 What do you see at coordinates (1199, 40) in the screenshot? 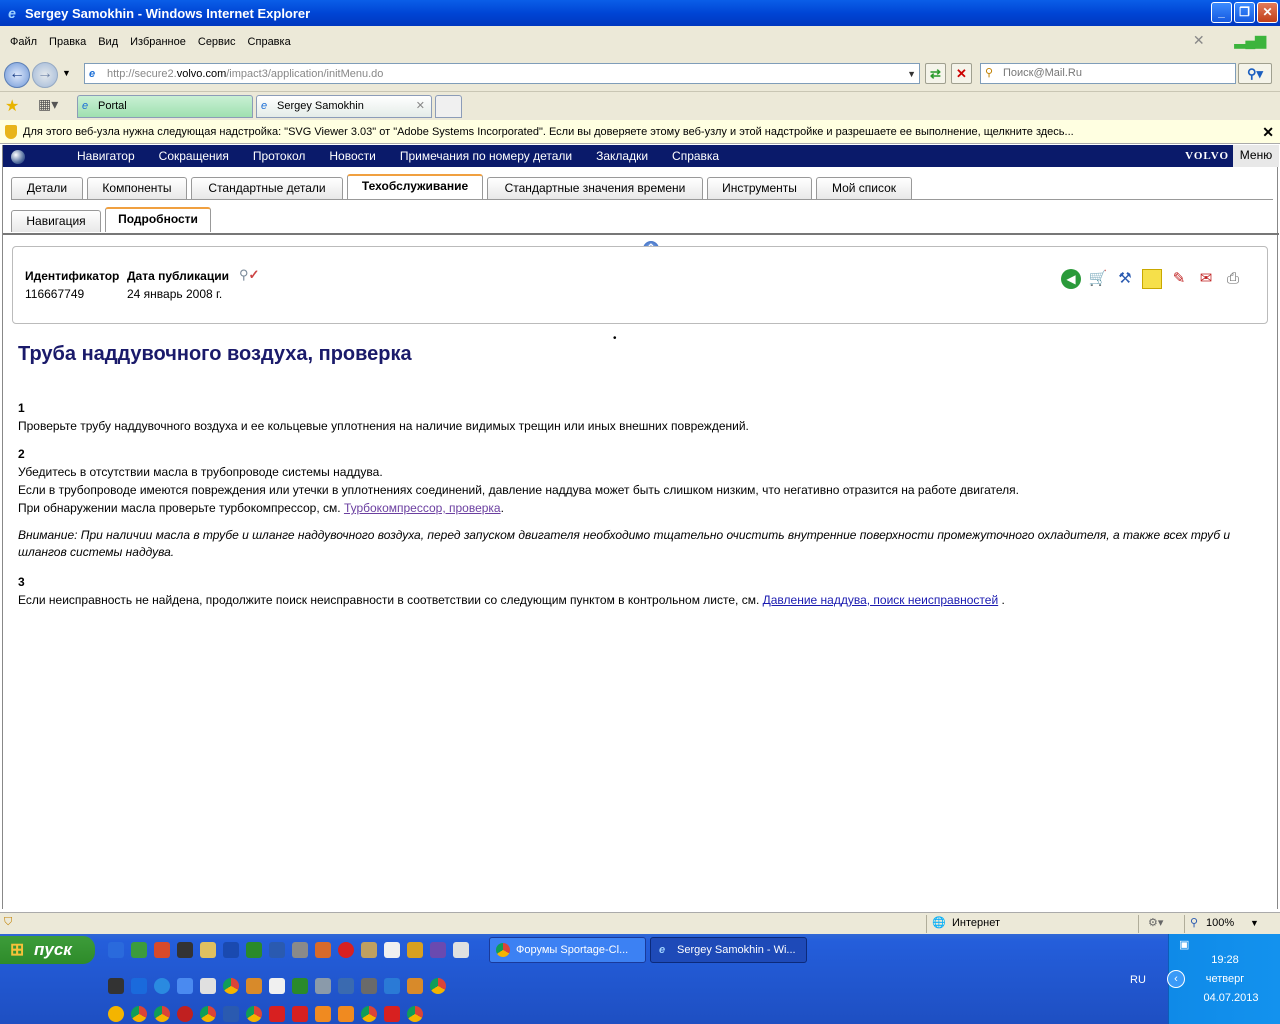
I see `close-toolbar-icon: ✕` at bounding box center [1199, 40].